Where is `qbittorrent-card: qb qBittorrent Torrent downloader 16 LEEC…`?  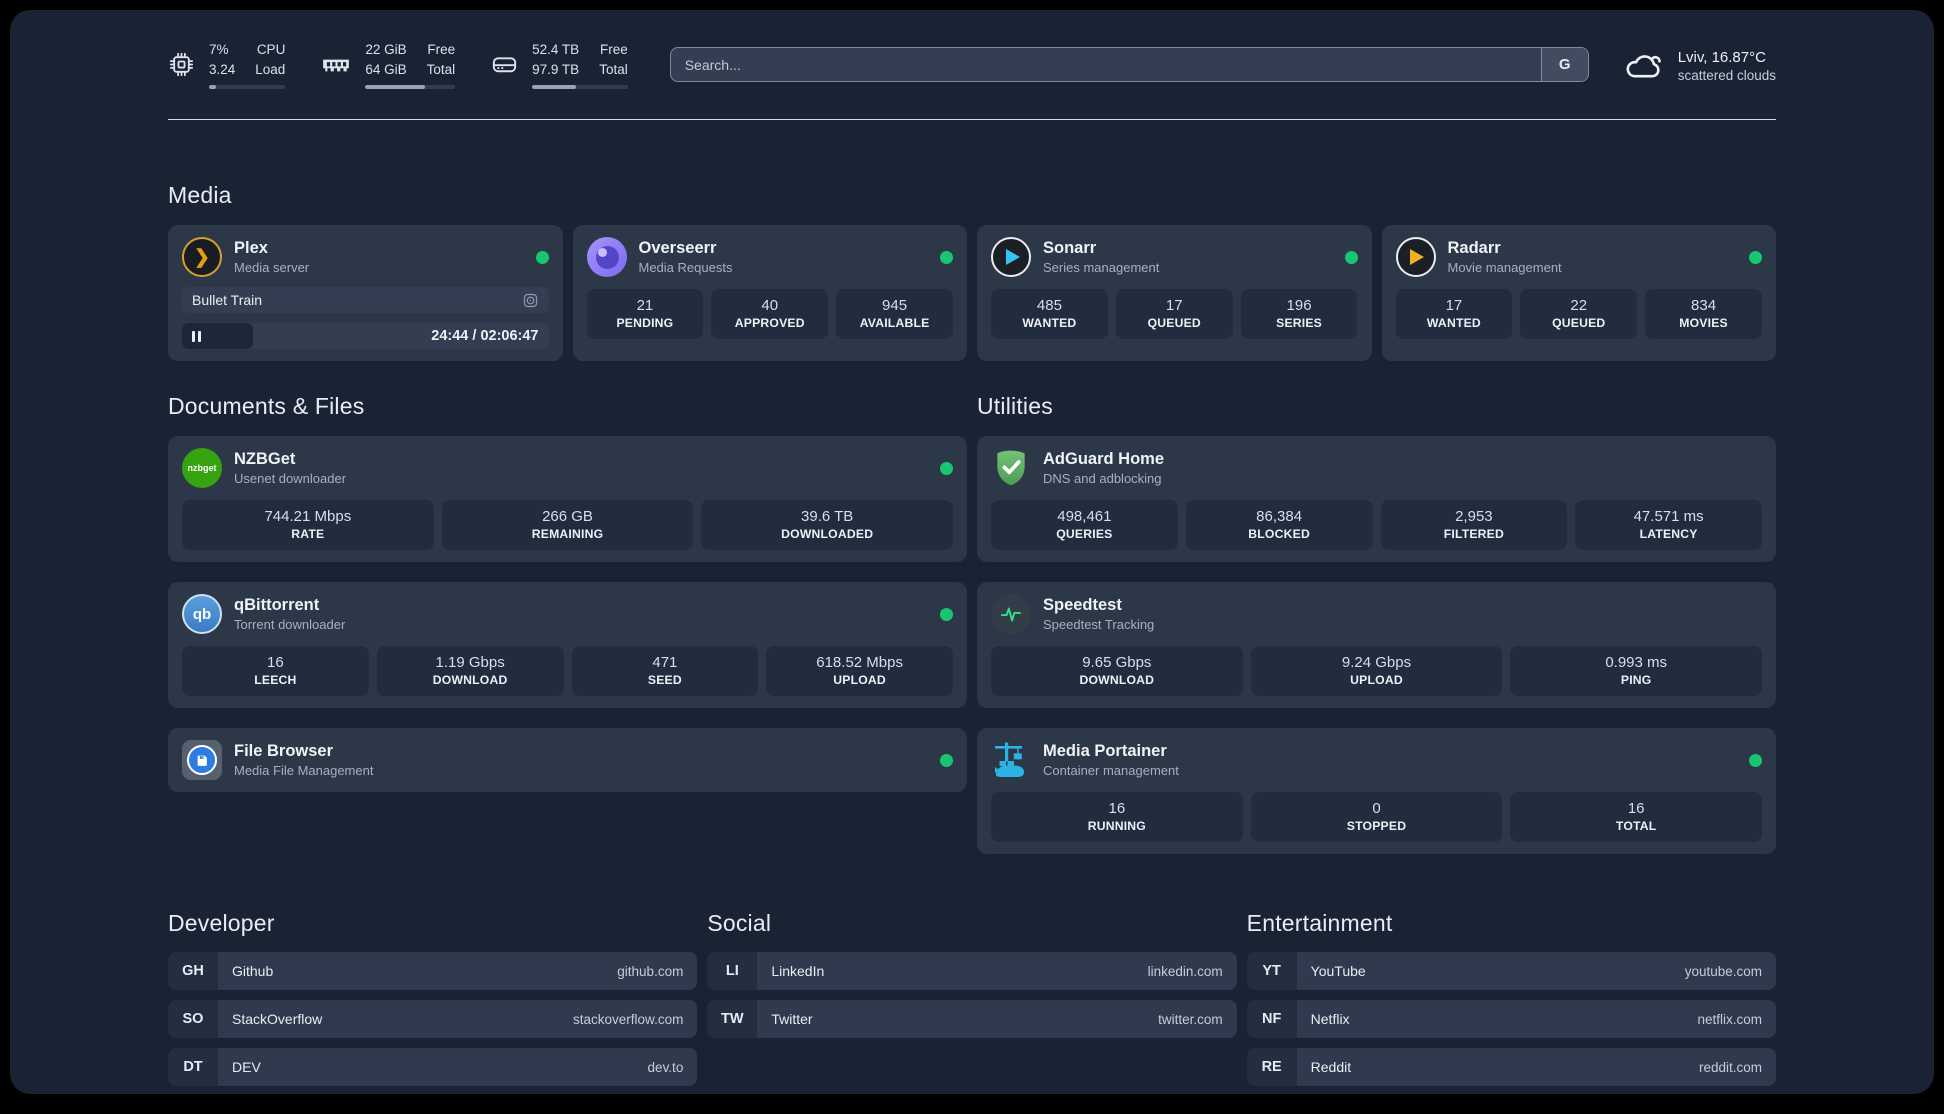 qbittorrent-card: qb qBittorrent Torrent downloader 16 LEEC… is located at coordinates (567, 645).